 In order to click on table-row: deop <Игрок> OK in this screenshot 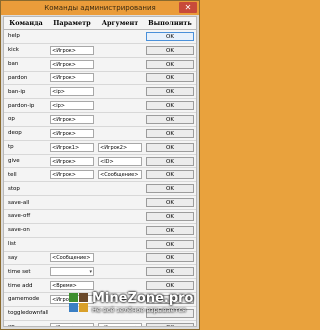, I will do `click(100, 134)`.